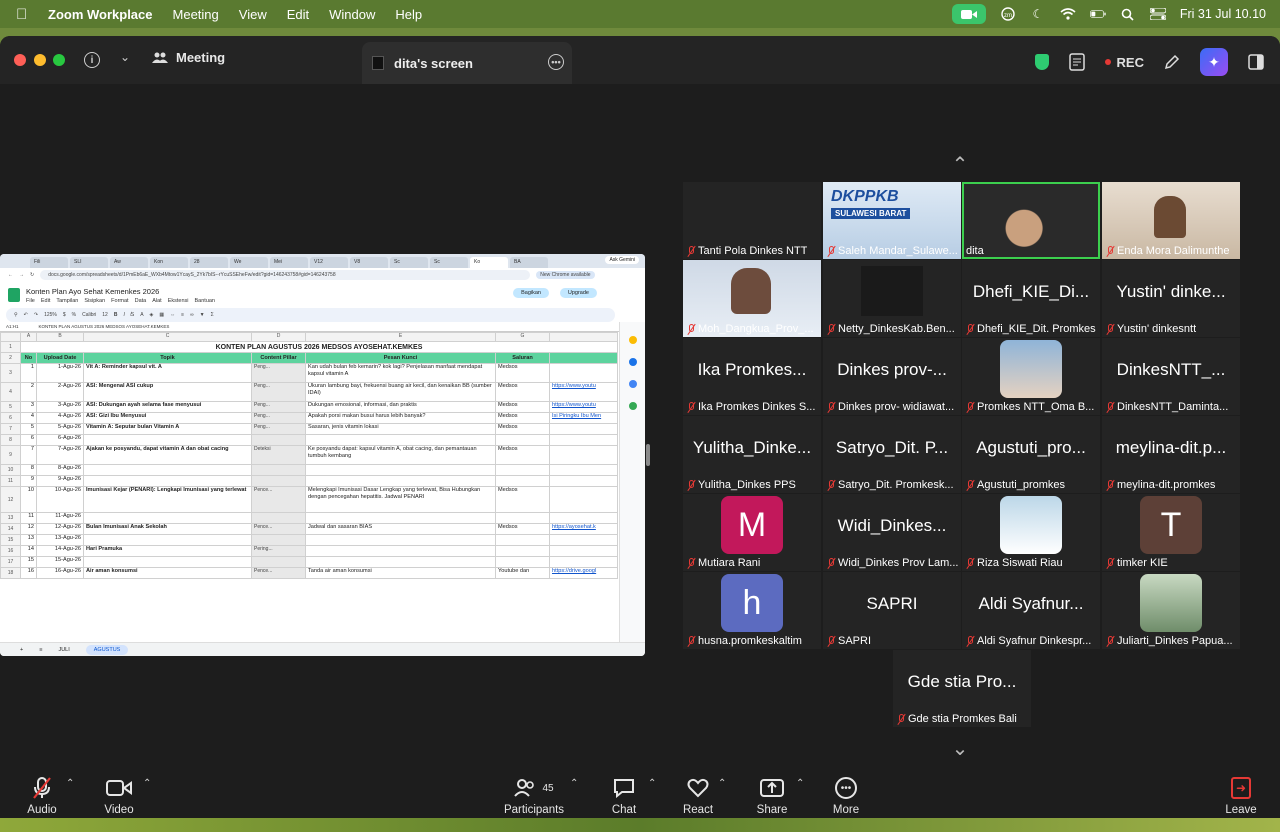  I want to click on new-chrome-available-badge: New Chrome available, so click(565, 275).